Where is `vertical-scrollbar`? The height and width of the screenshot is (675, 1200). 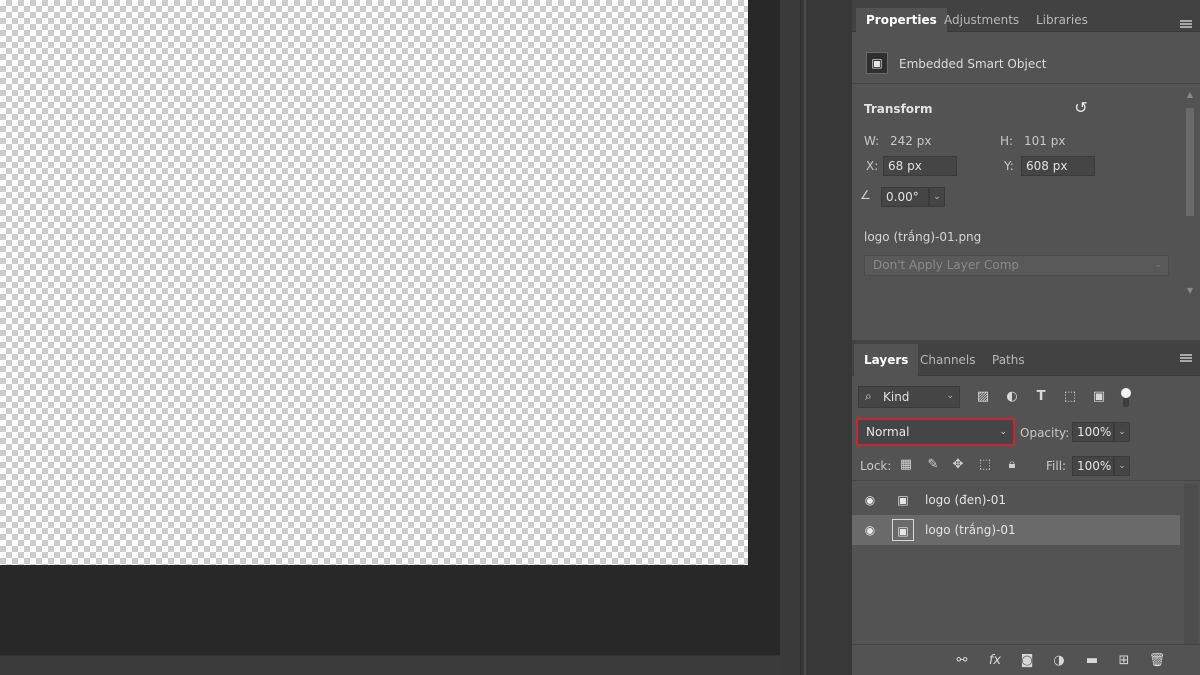
vertical-scrollbar is located at coordinates (790, 337).